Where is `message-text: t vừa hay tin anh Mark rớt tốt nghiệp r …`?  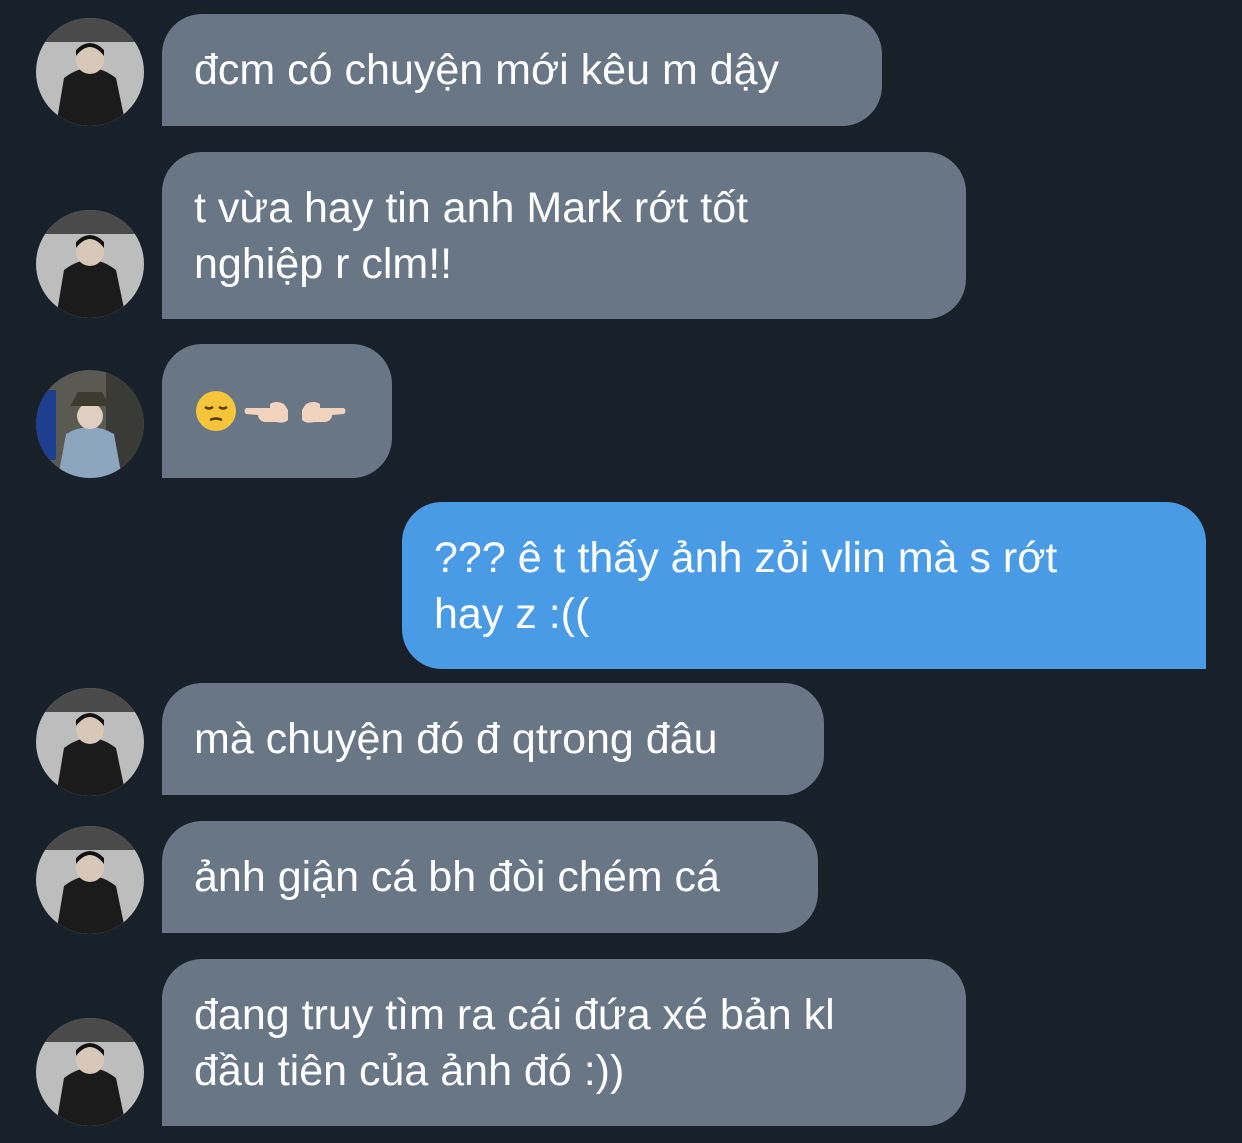
message-text: t vừa hay tin anh Mark rớt tốt nghiệp r … is located at coordinates (471, 235).